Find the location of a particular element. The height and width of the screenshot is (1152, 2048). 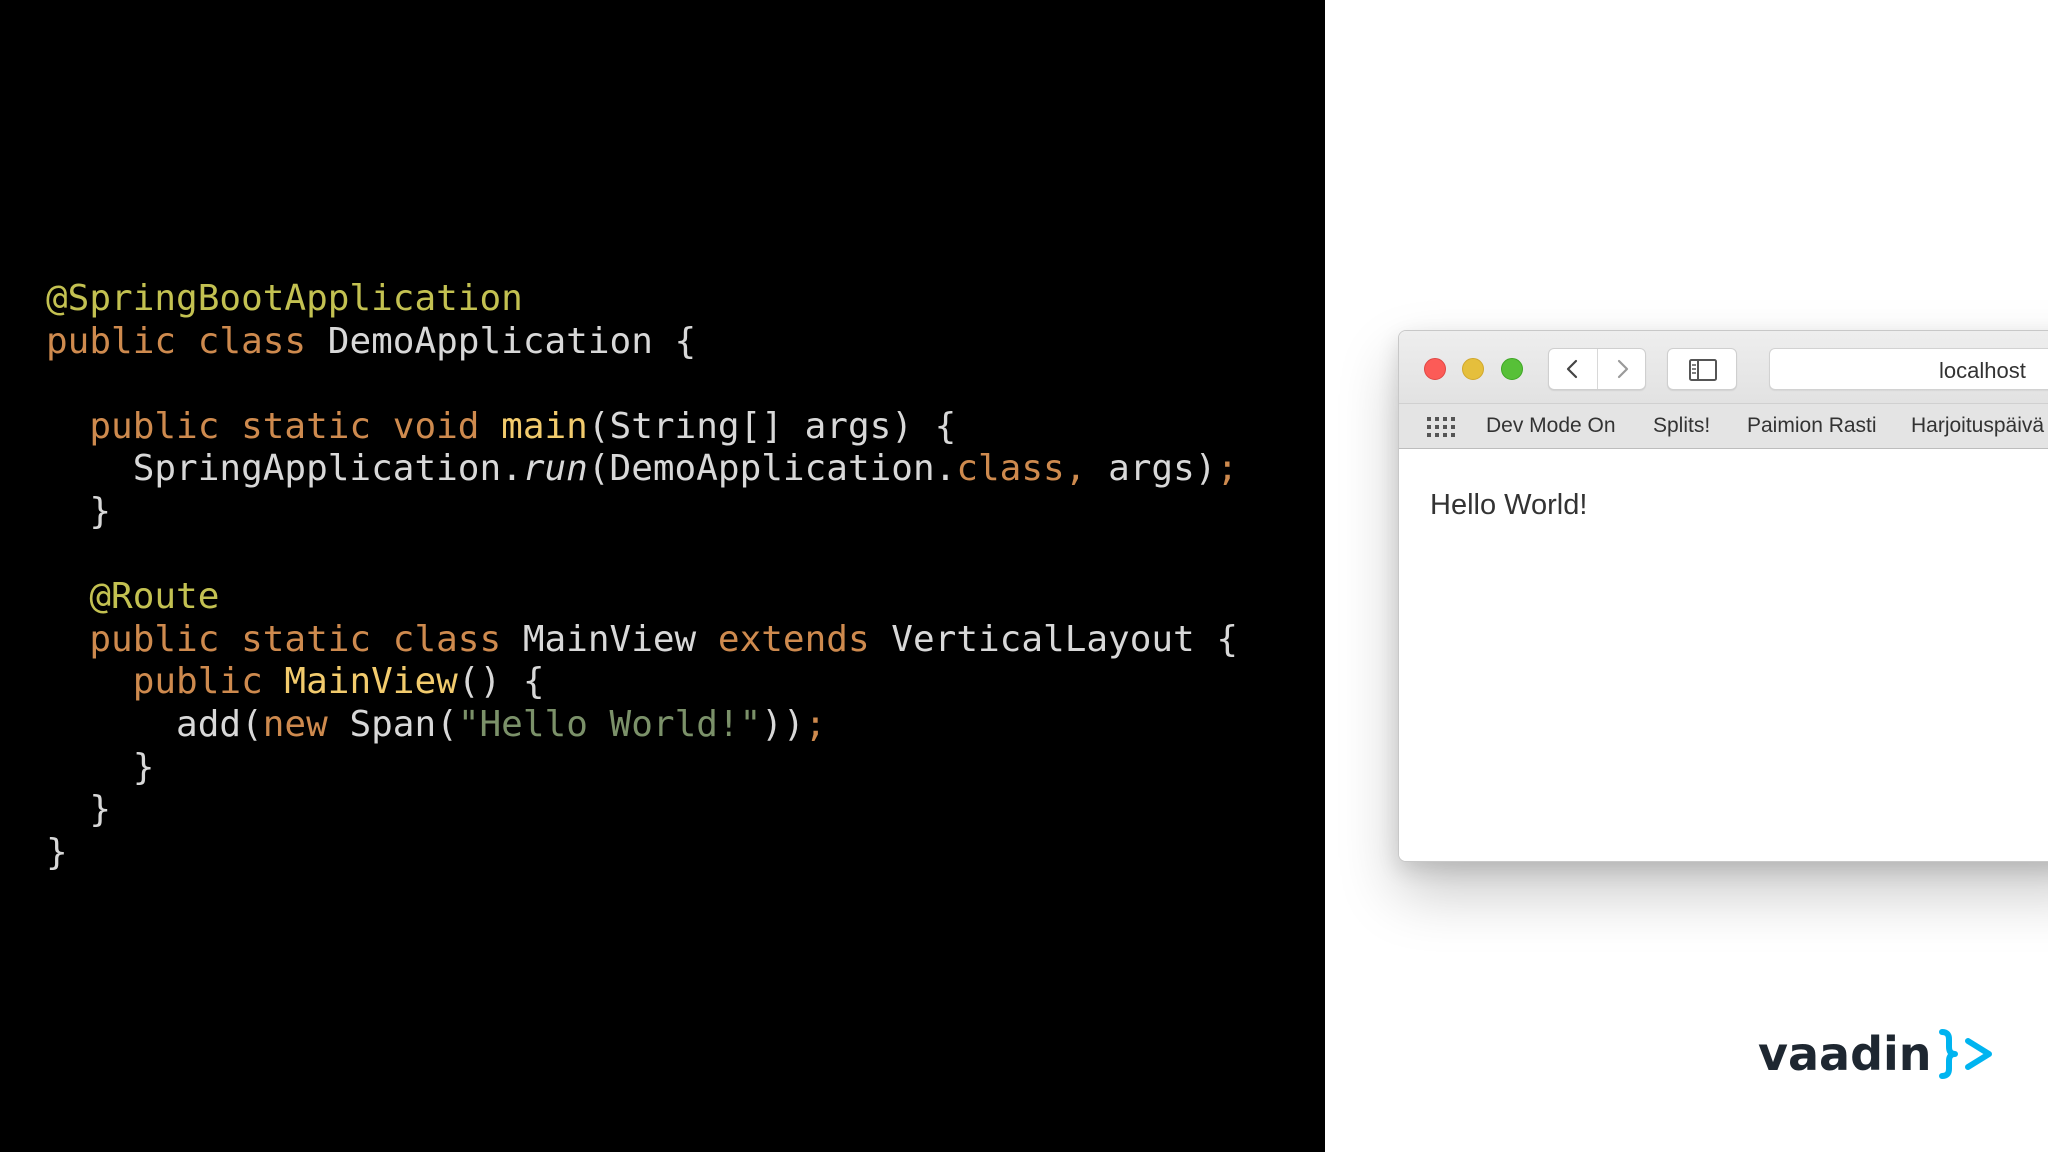

bookmark-paimion-rasti: Paimion Rasti is located at coordinates (1812, 426).